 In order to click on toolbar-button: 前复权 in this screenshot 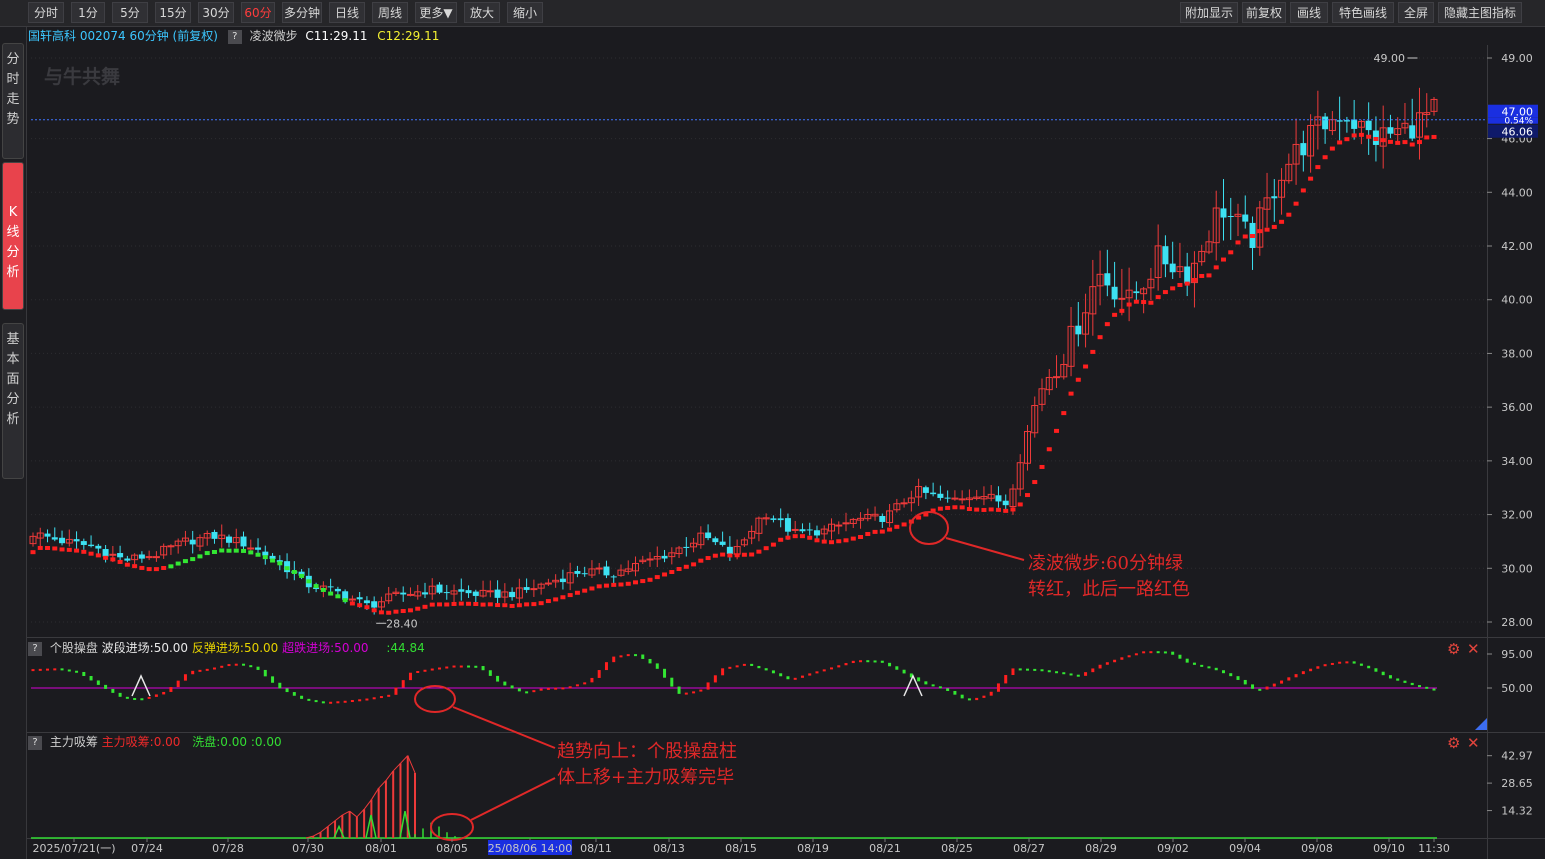, I will do `click(1264, 12)`.